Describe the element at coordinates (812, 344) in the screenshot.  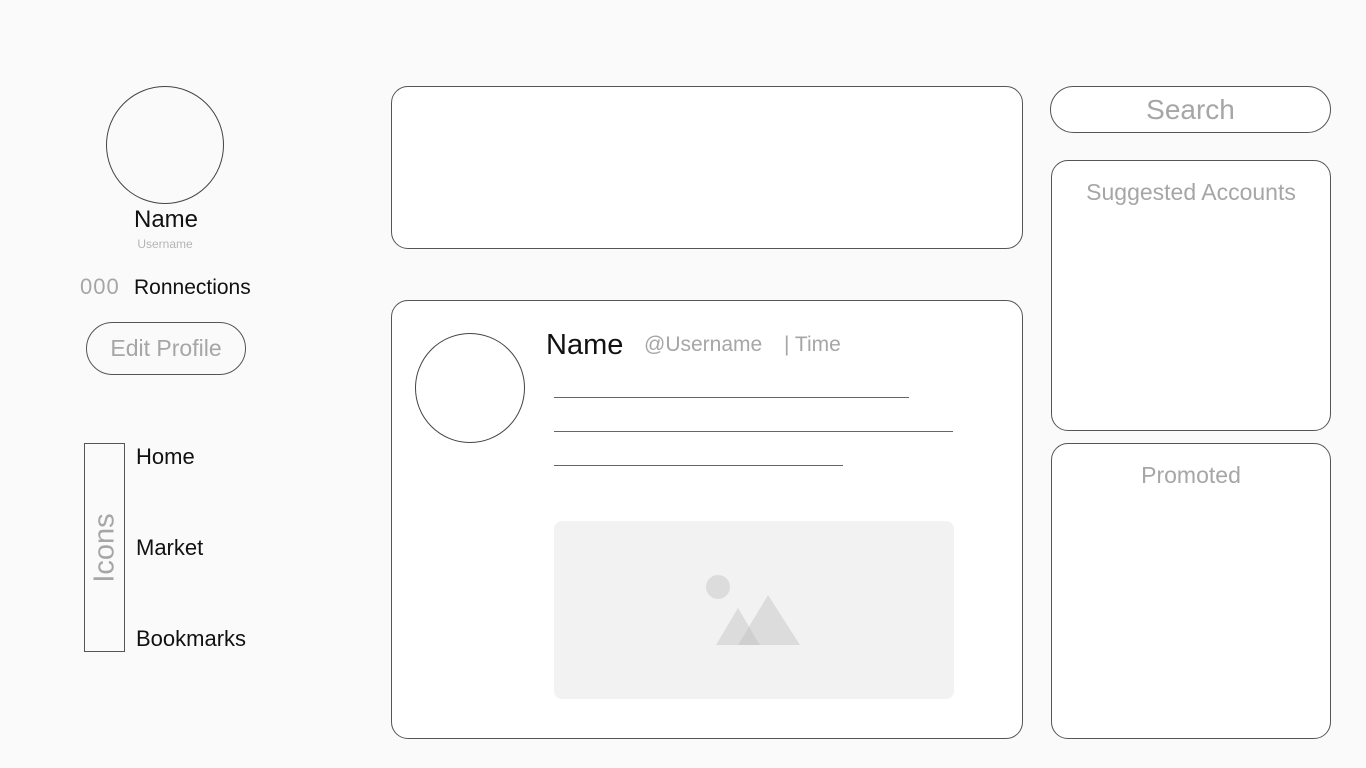
I see `post-timestamp: | Time` at that location.